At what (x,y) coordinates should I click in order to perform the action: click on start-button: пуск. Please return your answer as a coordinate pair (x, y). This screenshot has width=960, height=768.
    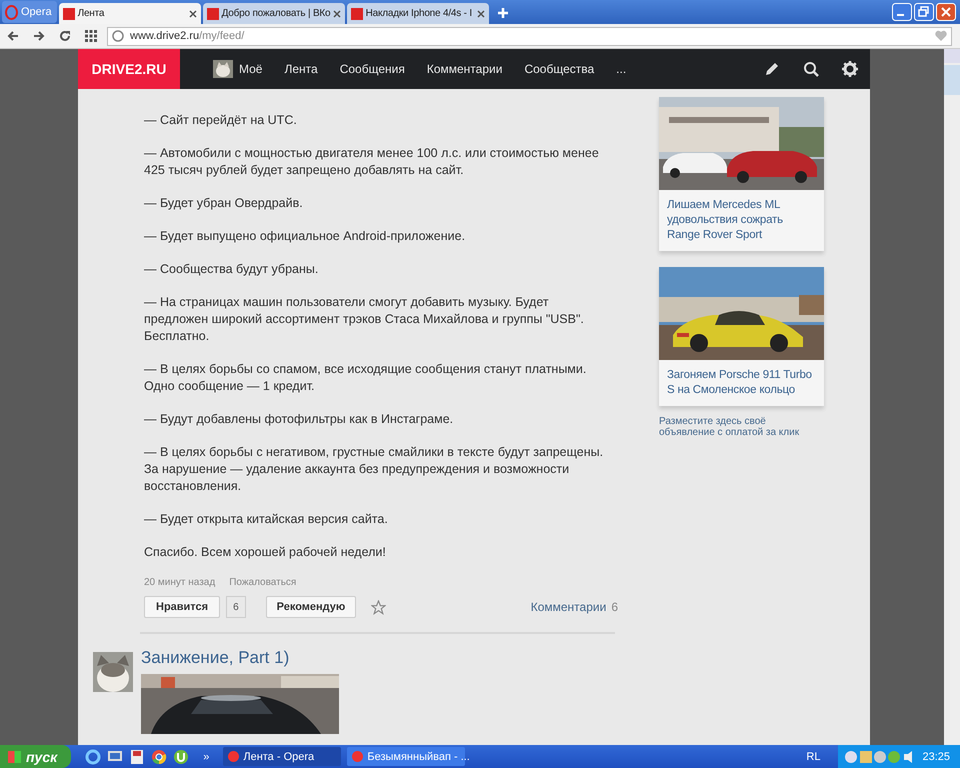
    Looking at the image, I should click on (36, 756).